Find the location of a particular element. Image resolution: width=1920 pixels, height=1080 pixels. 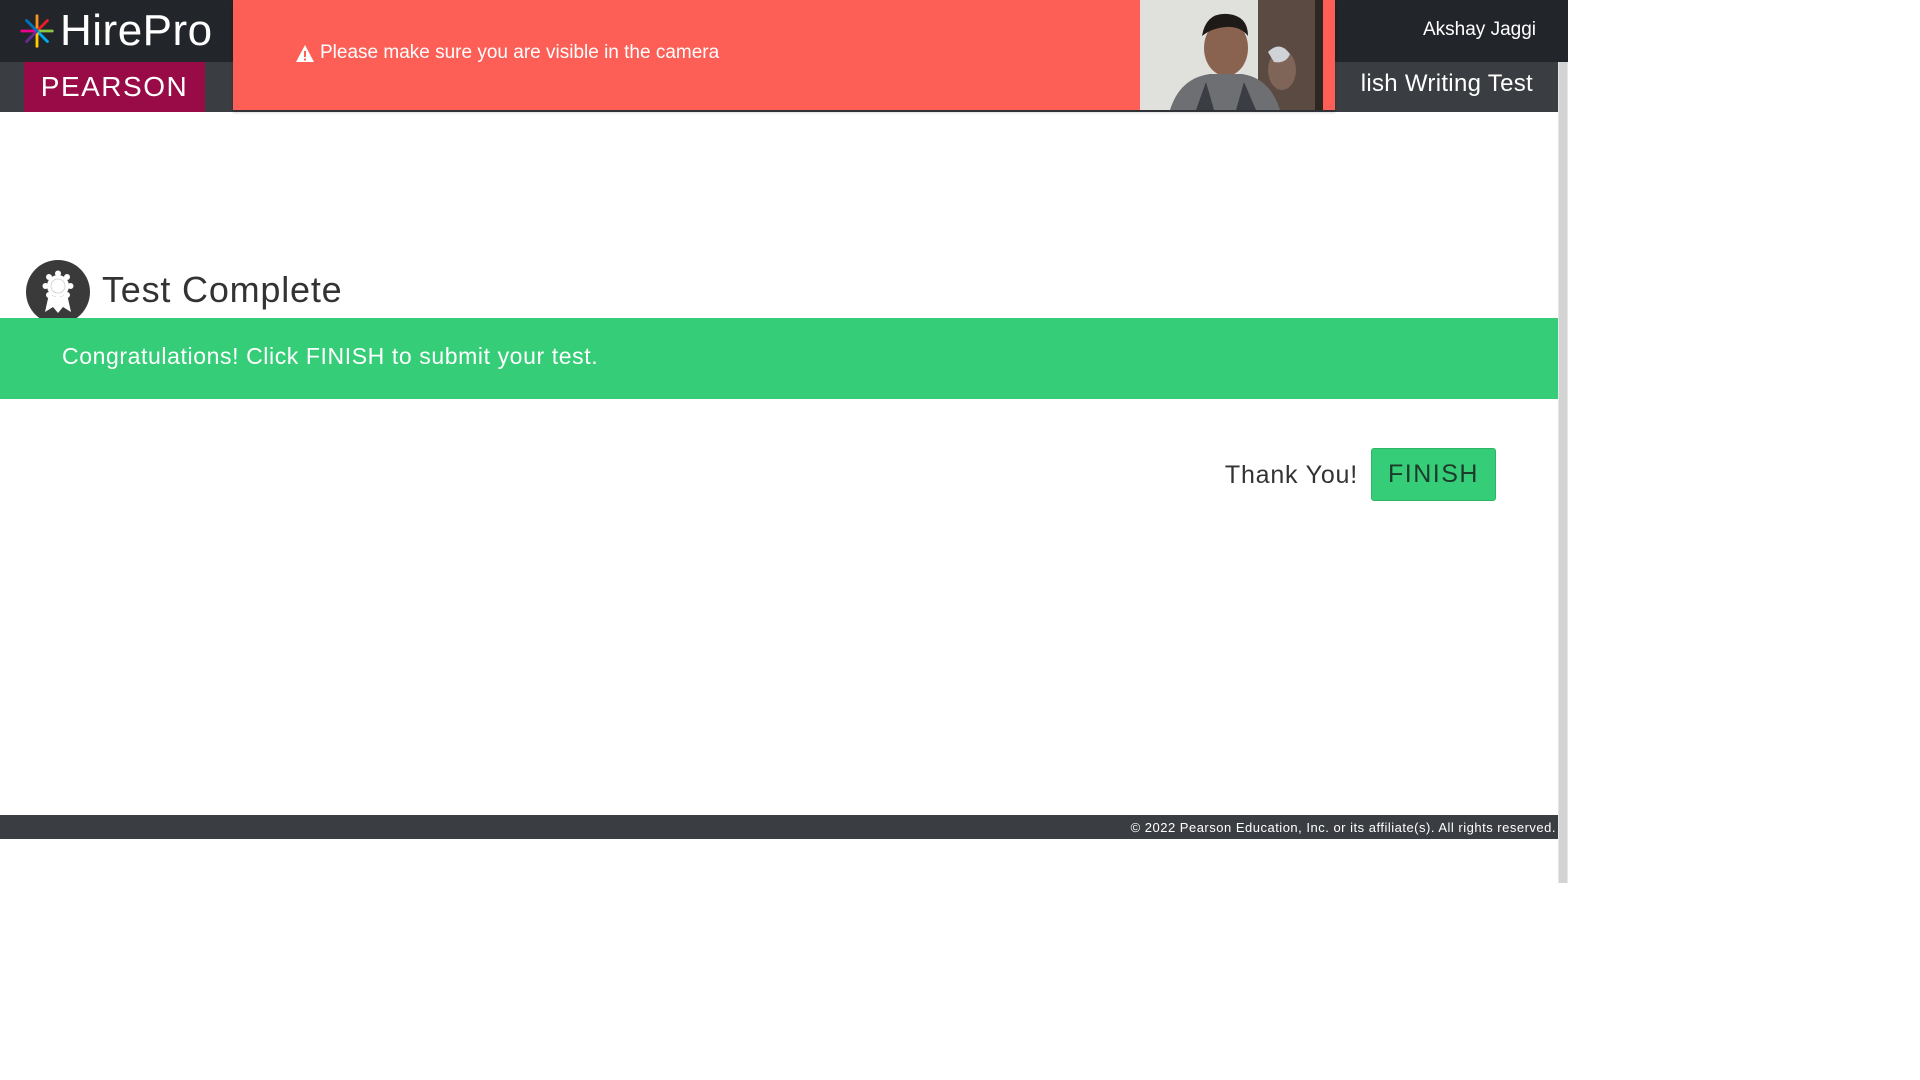

test-title: lish Writing Test is located at coordinates (1446, 83).